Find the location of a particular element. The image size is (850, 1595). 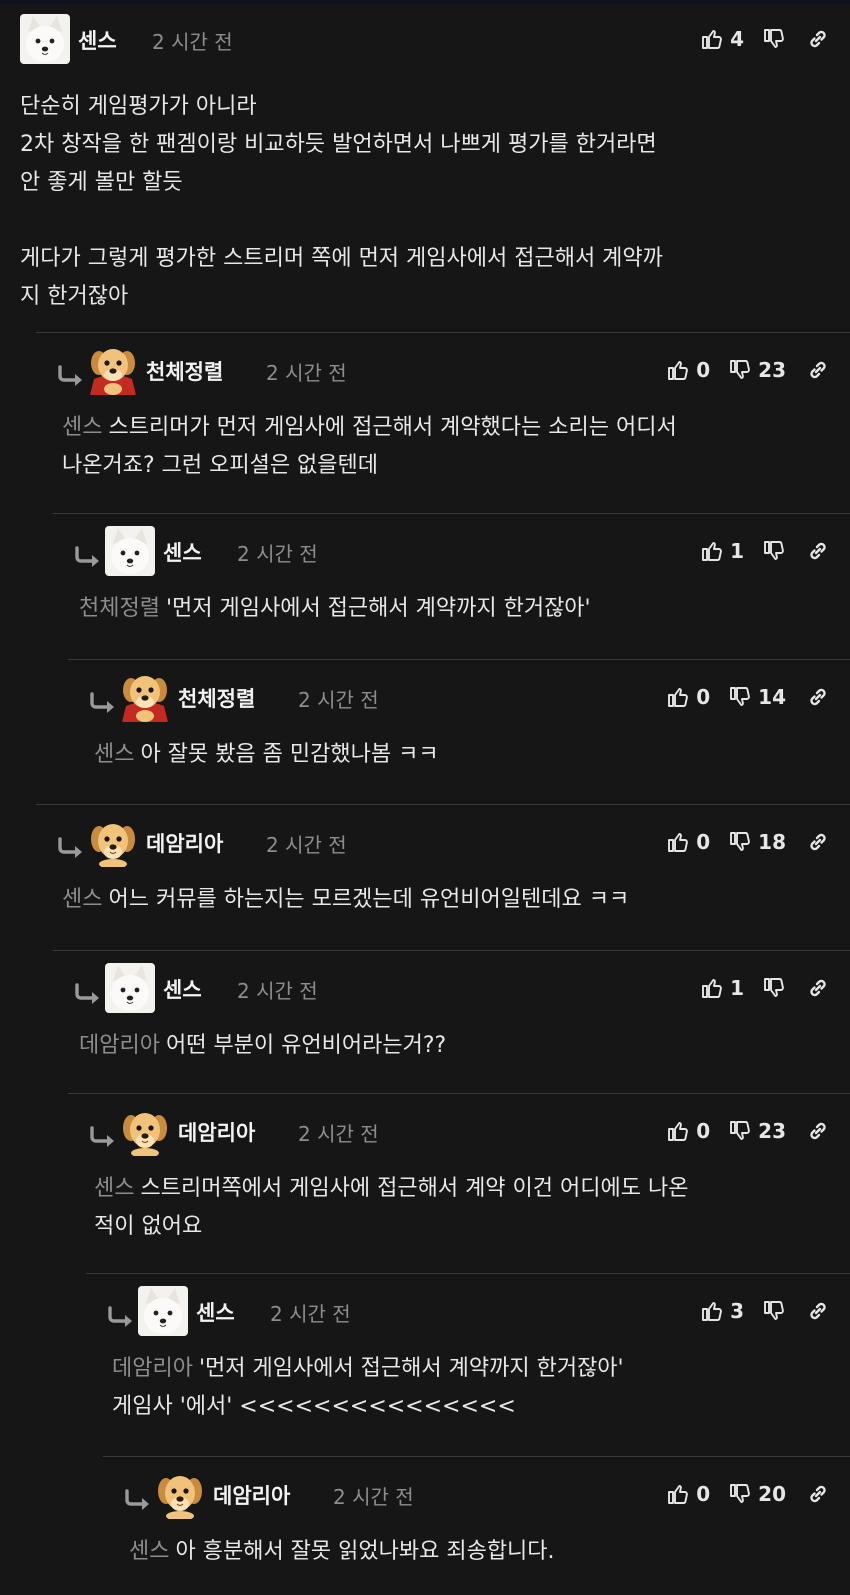

white-dog-avatar-image is located at coordinates (163, 1311).